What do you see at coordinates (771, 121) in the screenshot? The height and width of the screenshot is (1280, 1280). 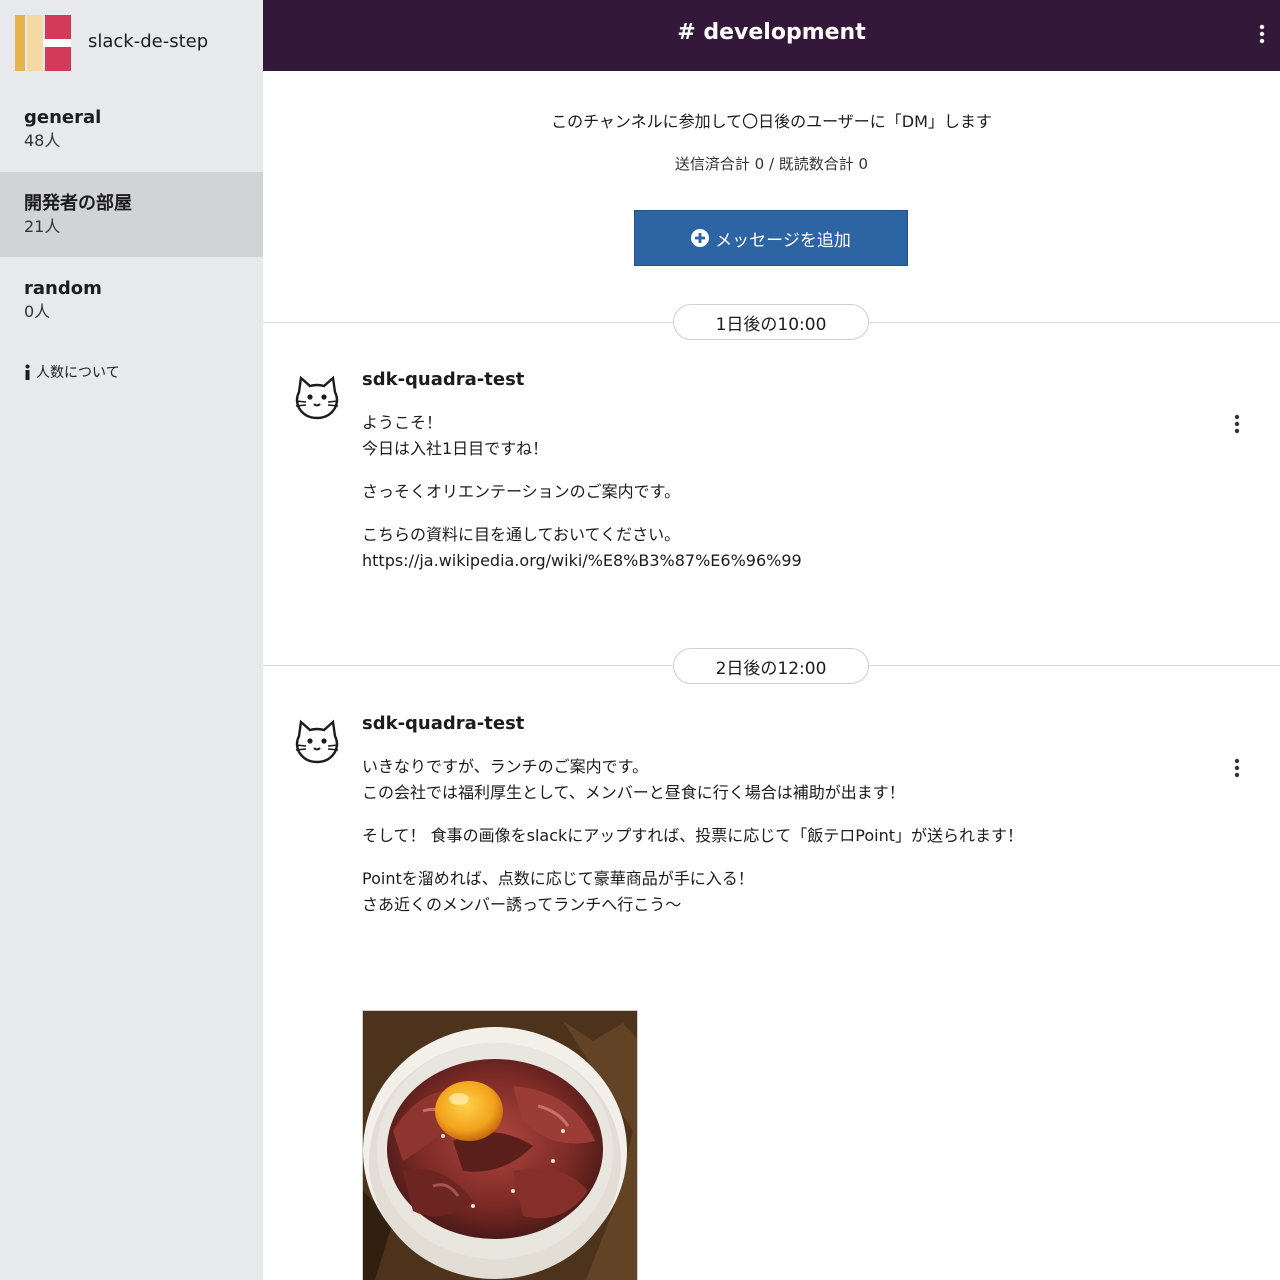 I see `channel-description: このチャンネルに参加して〇日後のユーザーに「DM」します` at bounding box center [771, 121].